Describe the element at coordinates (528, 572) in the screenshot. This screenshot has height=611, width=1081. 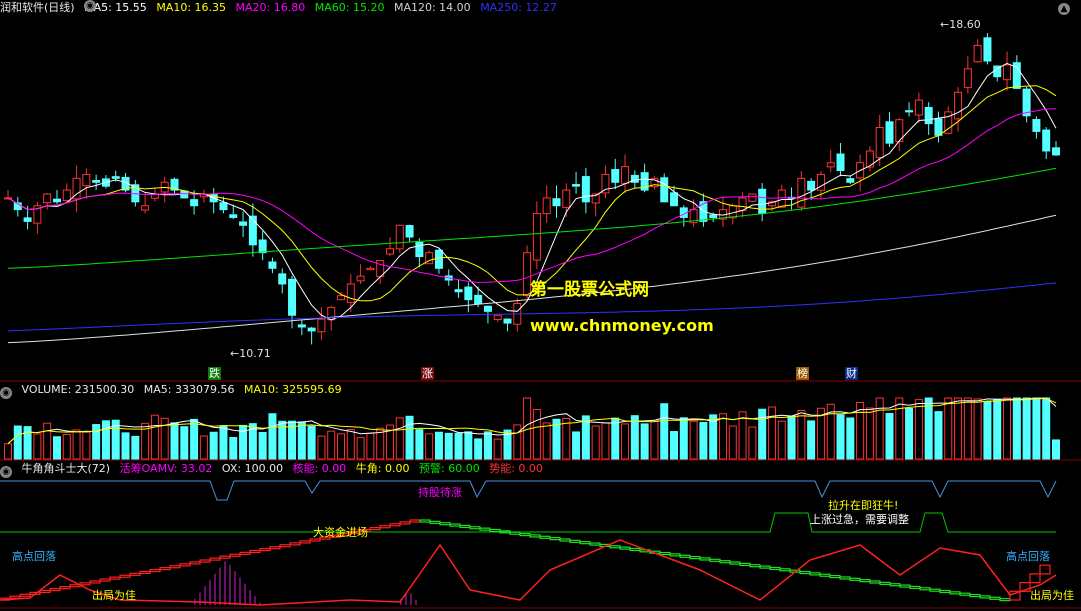
I see `horn-line` at that location.